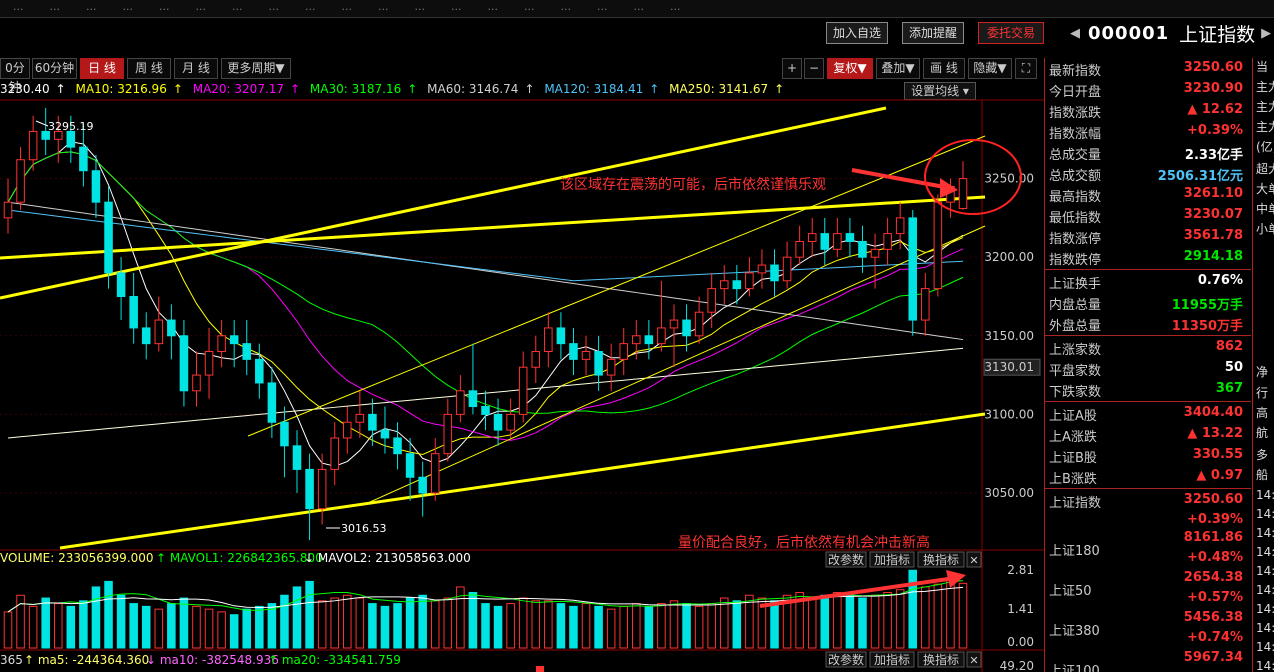 The width and height of the screenshot is (1274, 672). What do you see at coordinates (1148, 508) in the screenshot?
I see `index-row: 上证指数 3250.60 +0.39%` at bounding box center [1148, 508].